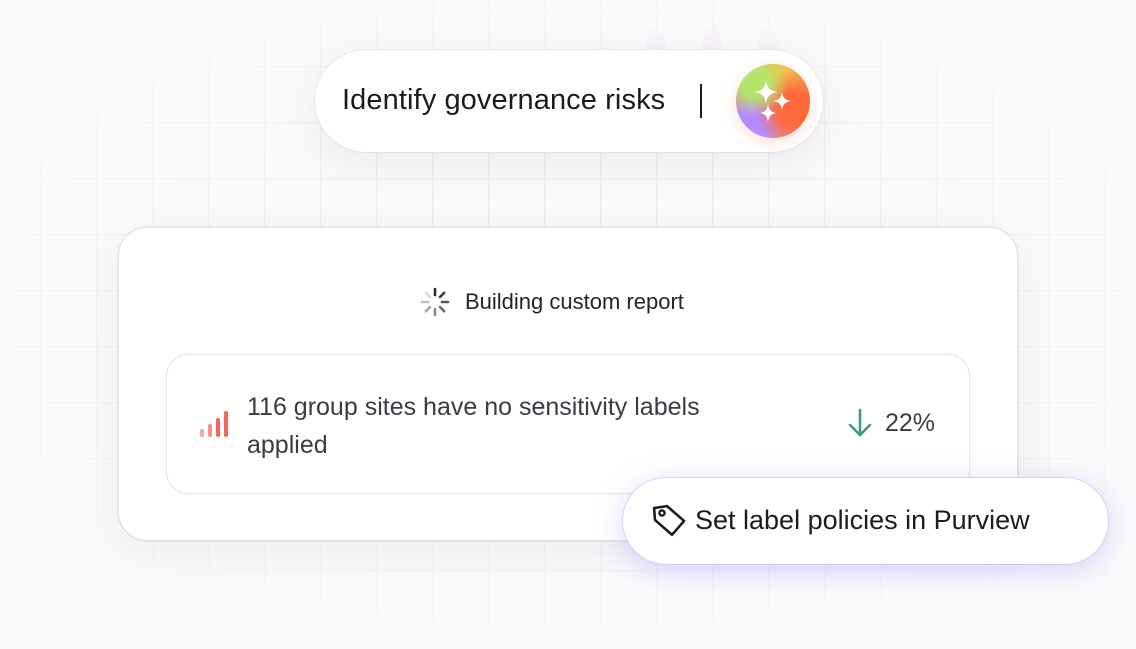 The image size is (1136, 649). What do you see at coordinates (574, 301) in the screenshot?
I see `report-status-text: Building custom report` at bounding box center [574, 301].